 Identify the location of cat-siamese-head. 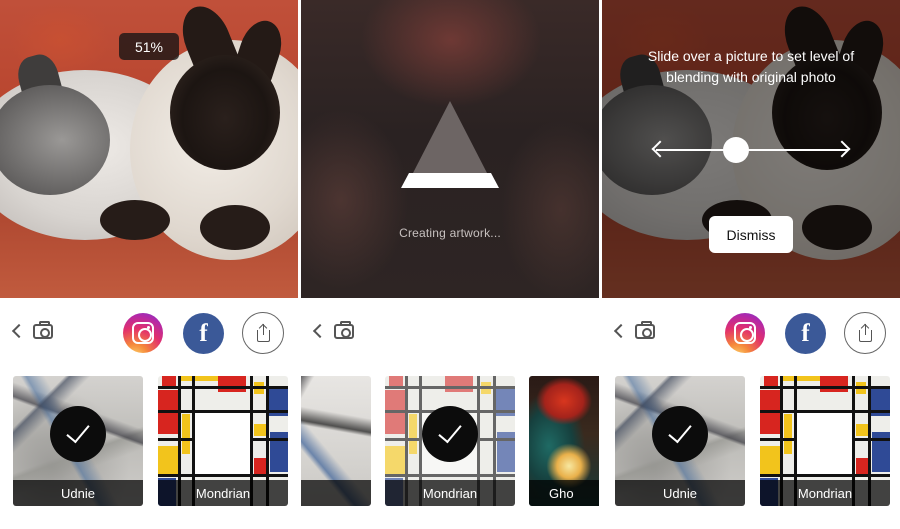
(225, 112).